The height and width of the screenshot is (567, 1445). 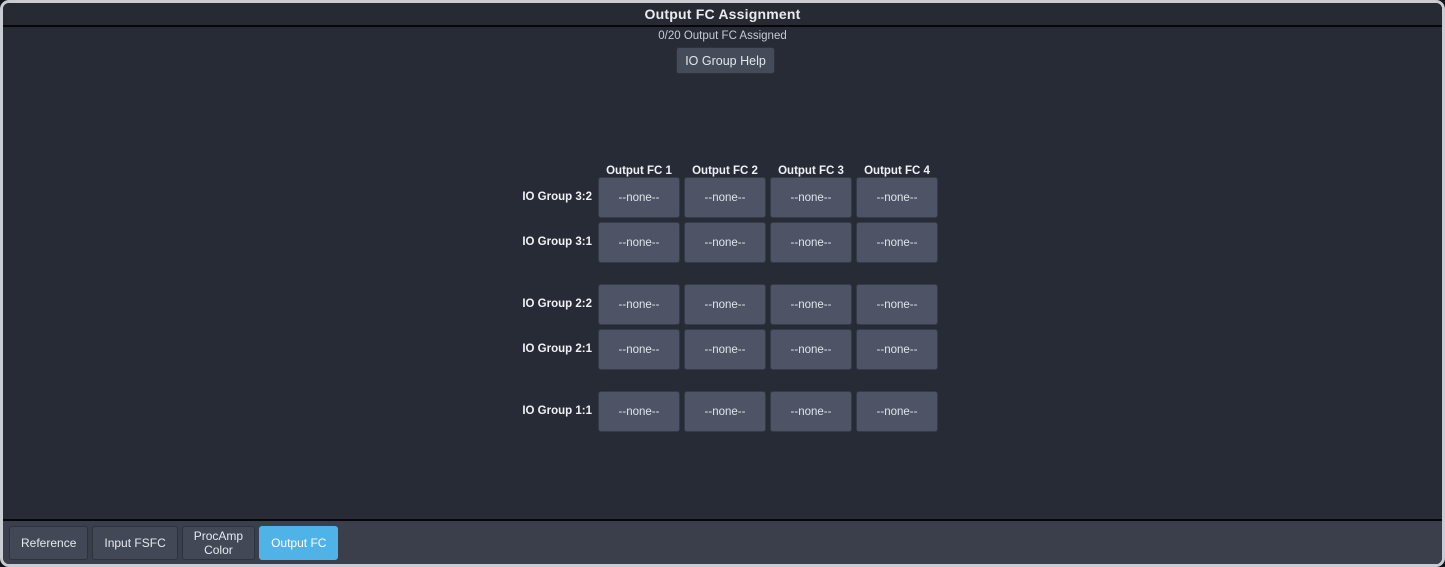 I want to click on row-label-io-group: IO Group 1:1, so click(x=557, y=411).